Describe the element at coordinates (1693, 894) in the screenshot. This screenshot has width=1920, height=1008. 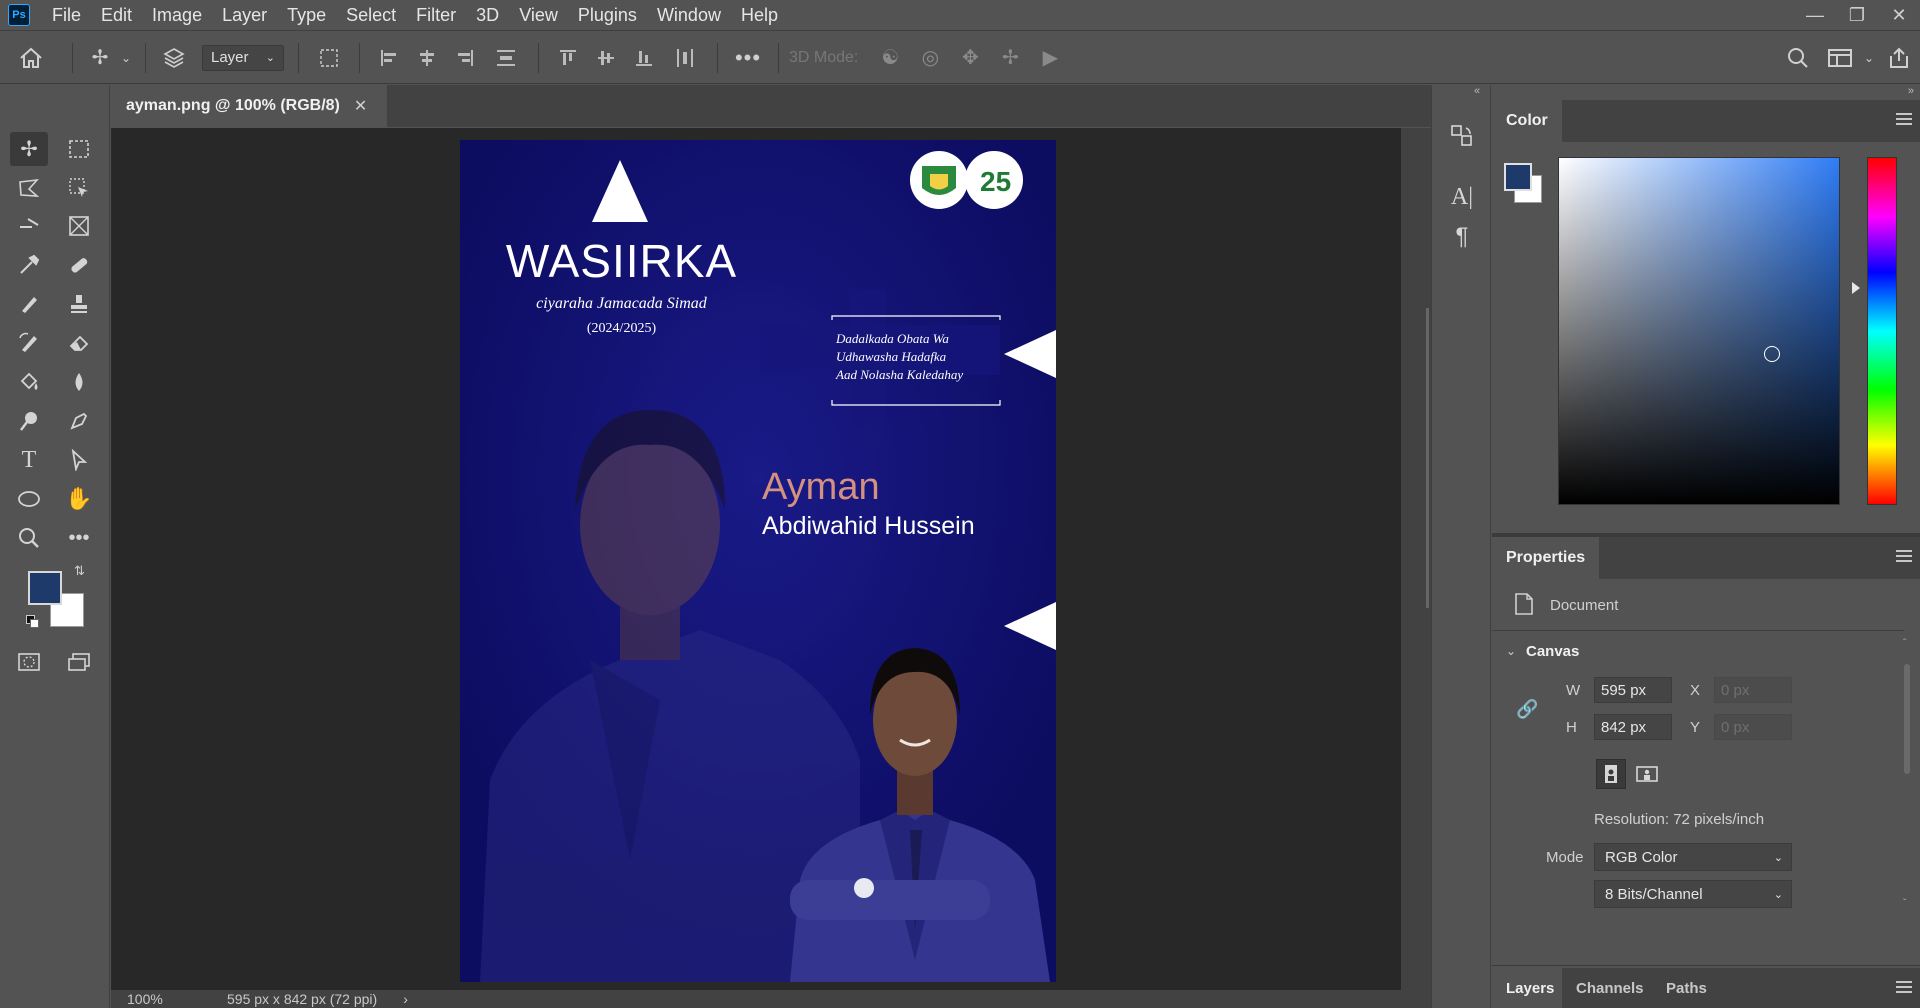
I see `bit-depth-select: 8 Bits/Channel ⌄` at that location.